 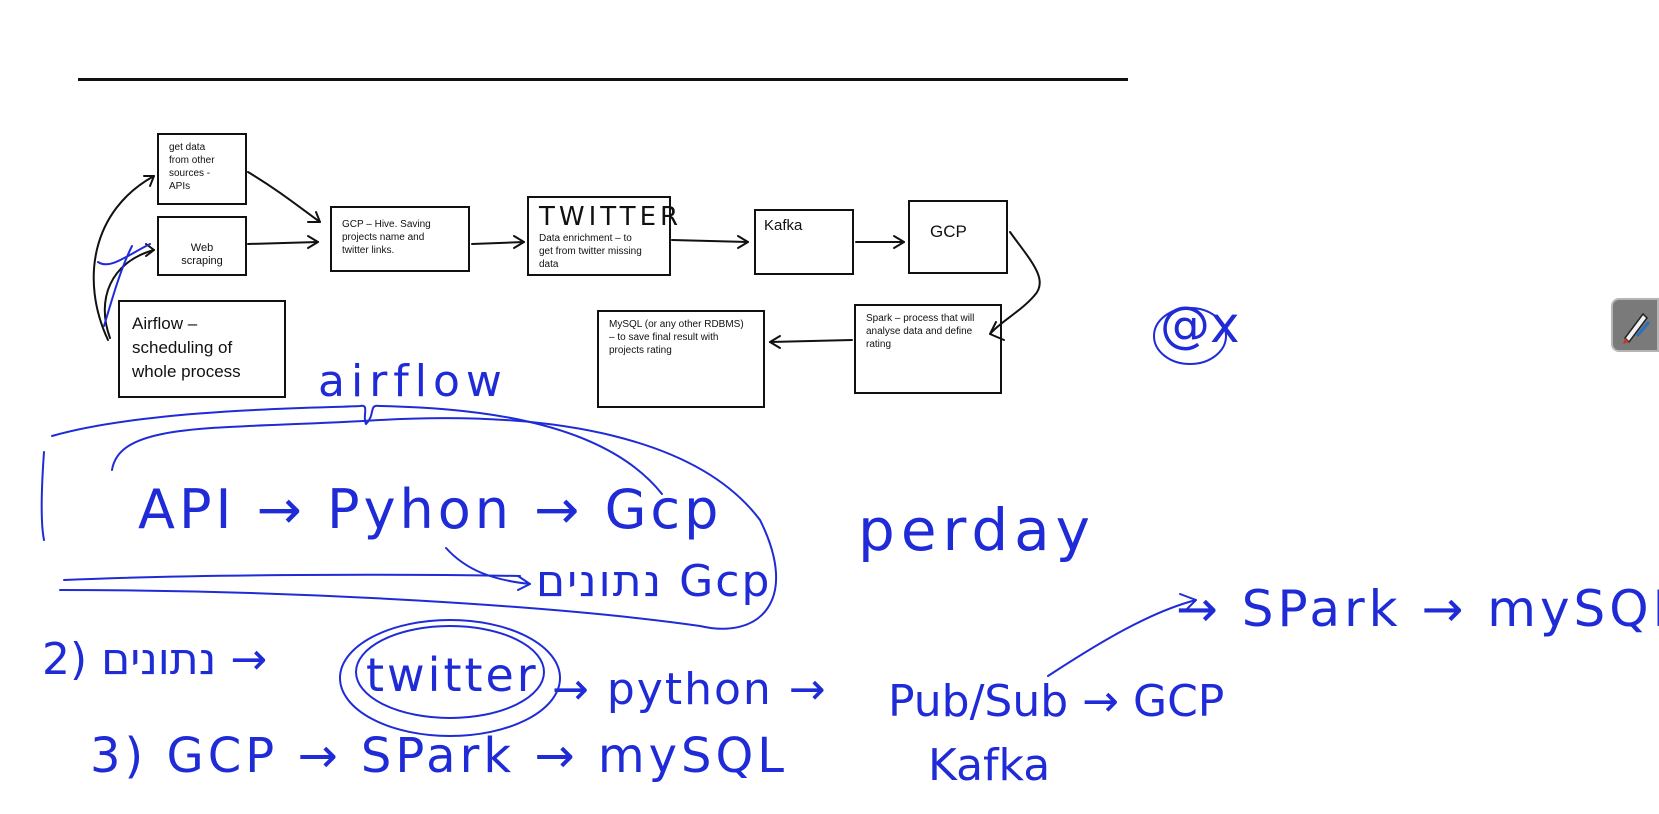 What do you see at coordinates (1056, 701) in the screenshot?
I see `annotation-line2-pubsub: Pub/Sub → GCP` at bounding box center [1056, 701].